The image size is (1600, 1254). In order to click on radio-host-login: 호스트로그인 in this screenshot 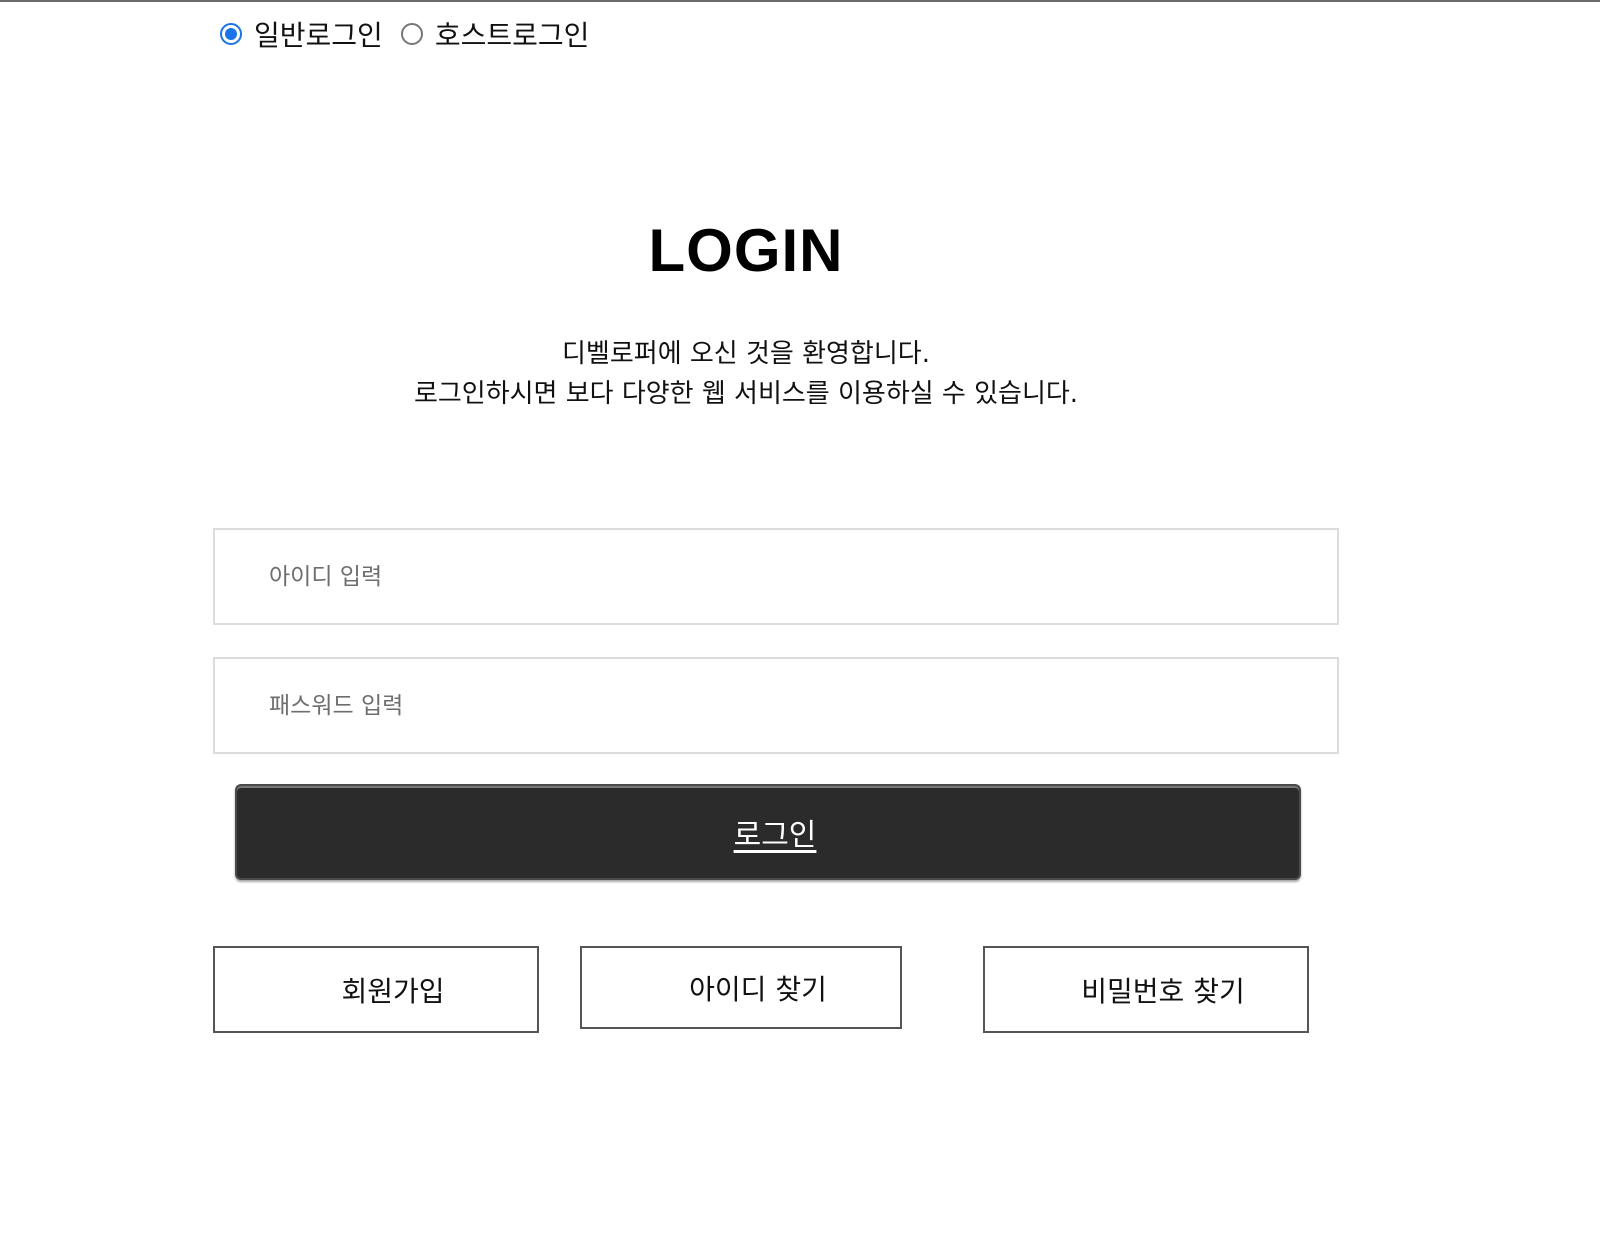, I will do `click(495, 34)`.